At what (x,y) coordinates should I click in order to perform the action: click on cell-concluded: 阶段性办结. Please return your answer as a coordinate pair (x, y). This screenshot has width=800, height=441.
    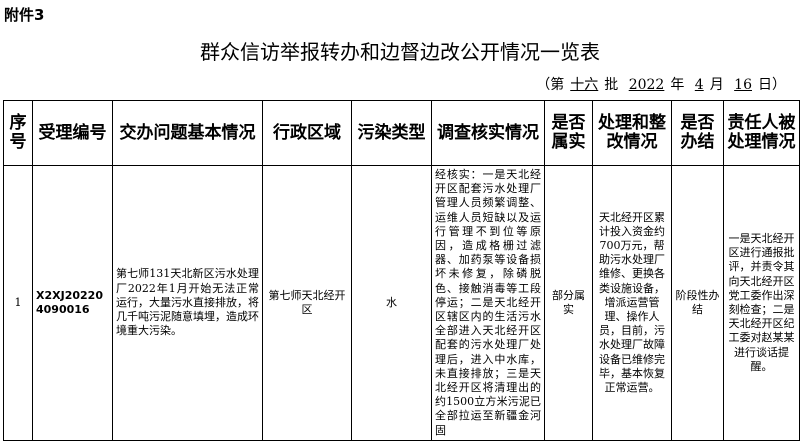
    Looking at the image, I should click on (697, 303).